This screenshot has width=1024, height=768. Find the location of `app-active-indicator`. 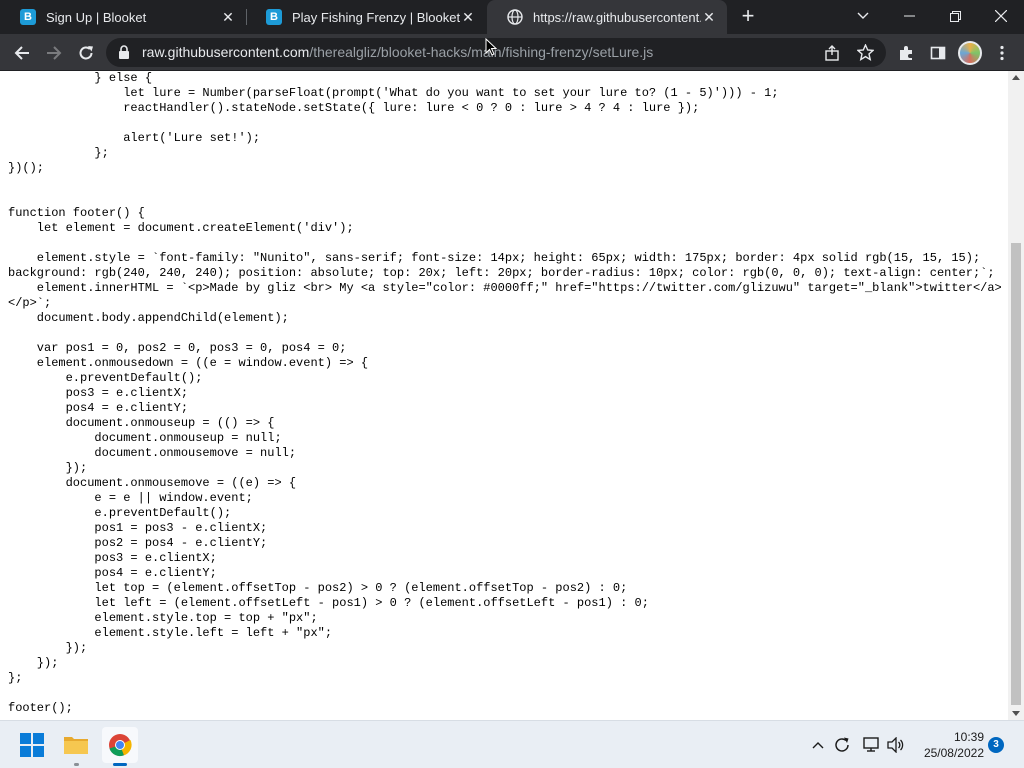

app-active-indicator is located at coordinates (120, 764).